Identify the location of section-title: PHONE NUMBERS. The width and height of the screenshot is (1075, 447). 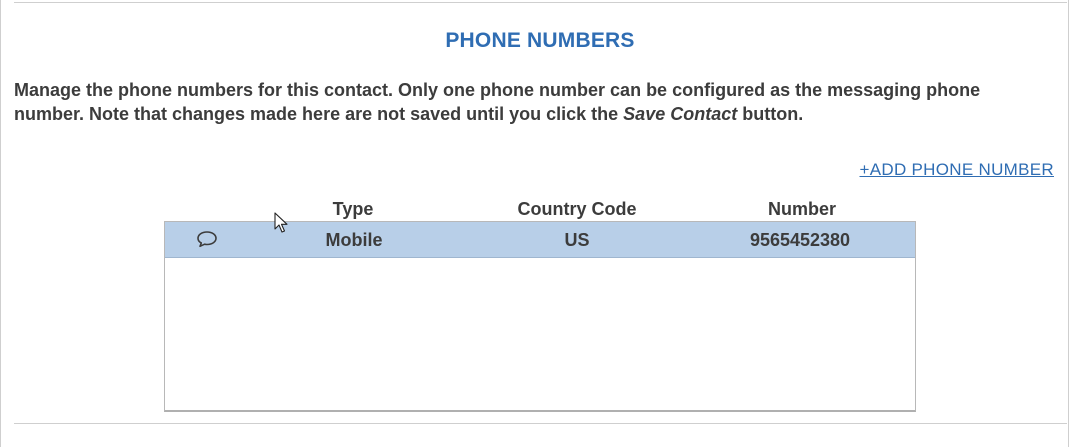
(540, 40).